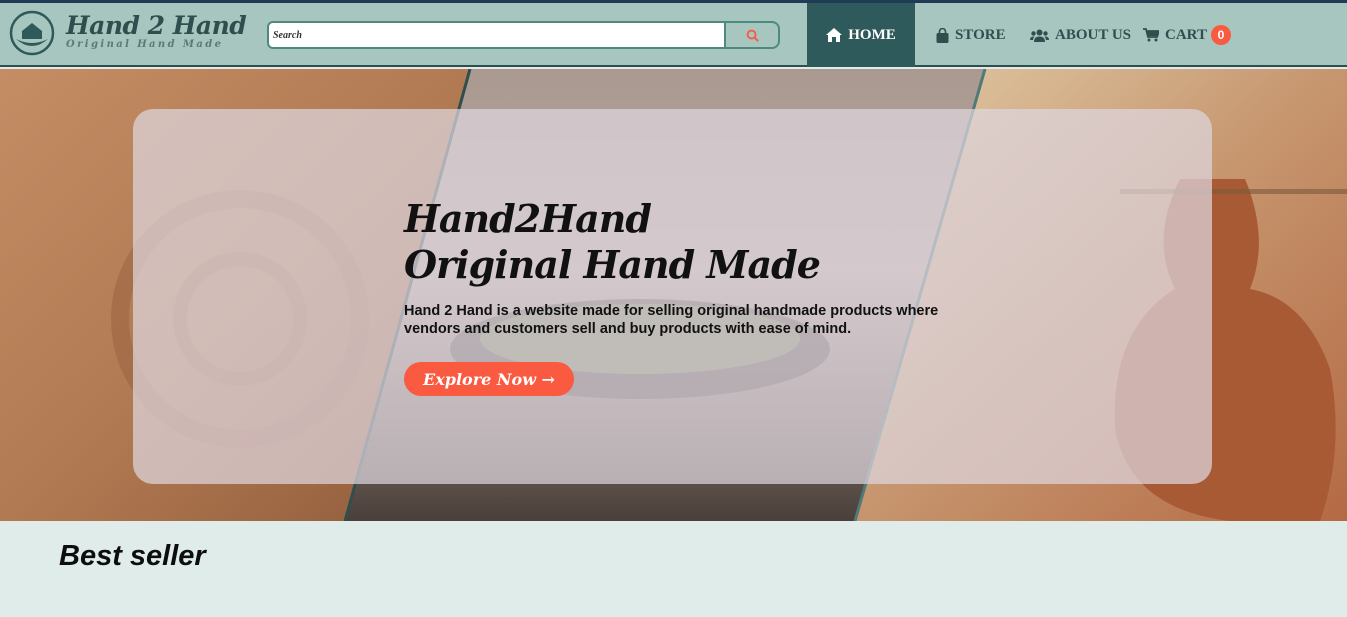 The height and width of the screenshot is (617, 1347). I want to click on search-icon, so click(752, 35).